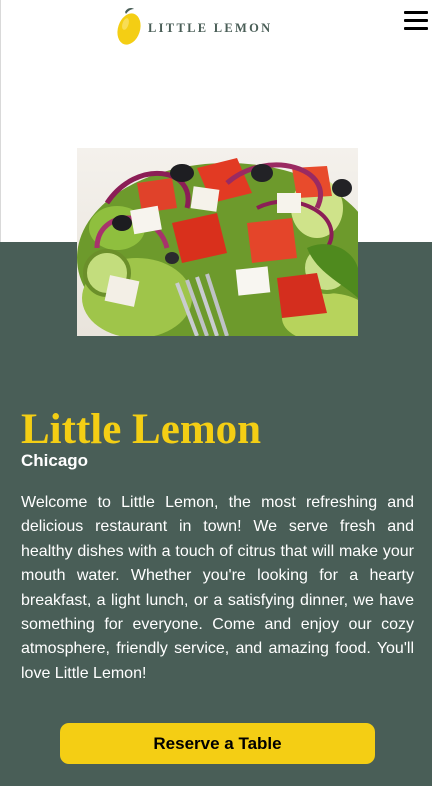 This screenshot has height=786, width=432. I want to click on brand-logo: LITTLE LEMON, so click(194, 26).